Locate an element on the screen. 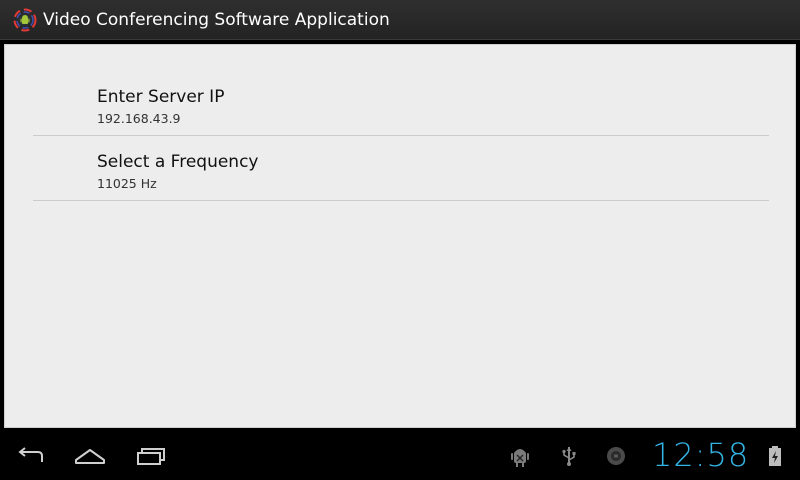 The image size is (800, 480). app-title: Video Conferencing Software Application is located at coordinates (216, 19).